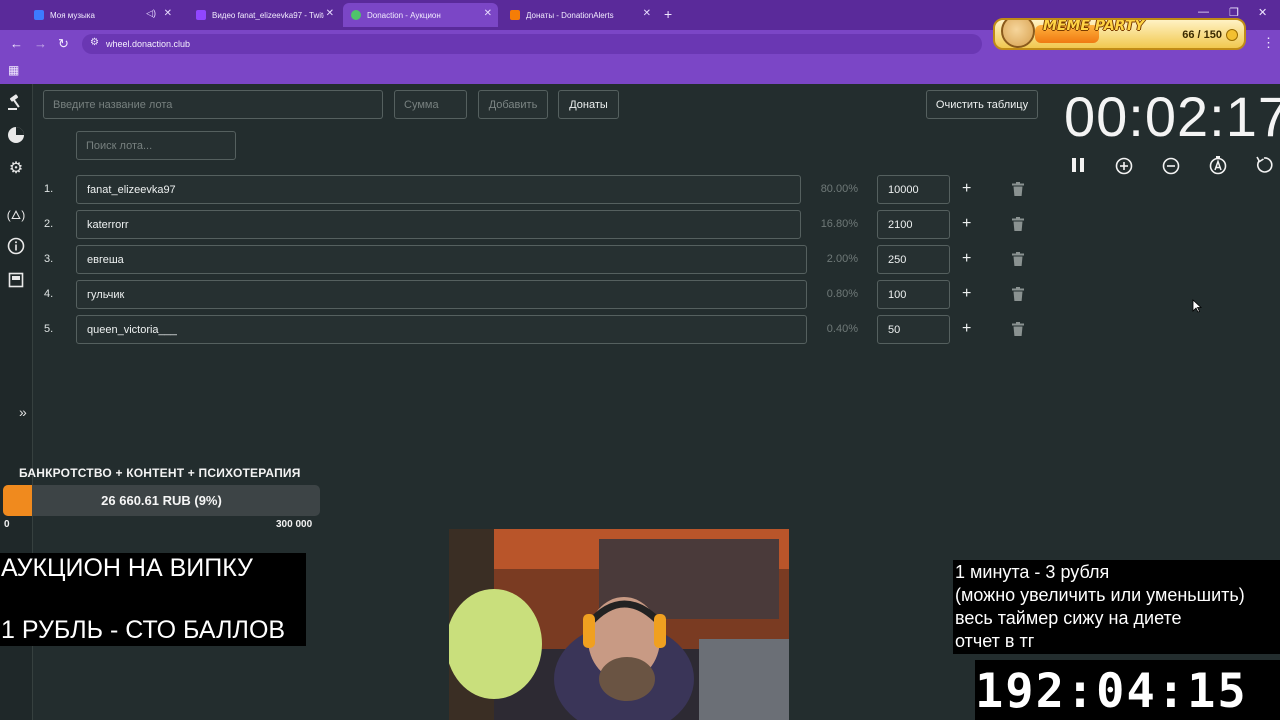 The height and width of the screenshot is (720, 1280). I want to click on info-line: весь таймер сижу на диете, so click(1068, 618).